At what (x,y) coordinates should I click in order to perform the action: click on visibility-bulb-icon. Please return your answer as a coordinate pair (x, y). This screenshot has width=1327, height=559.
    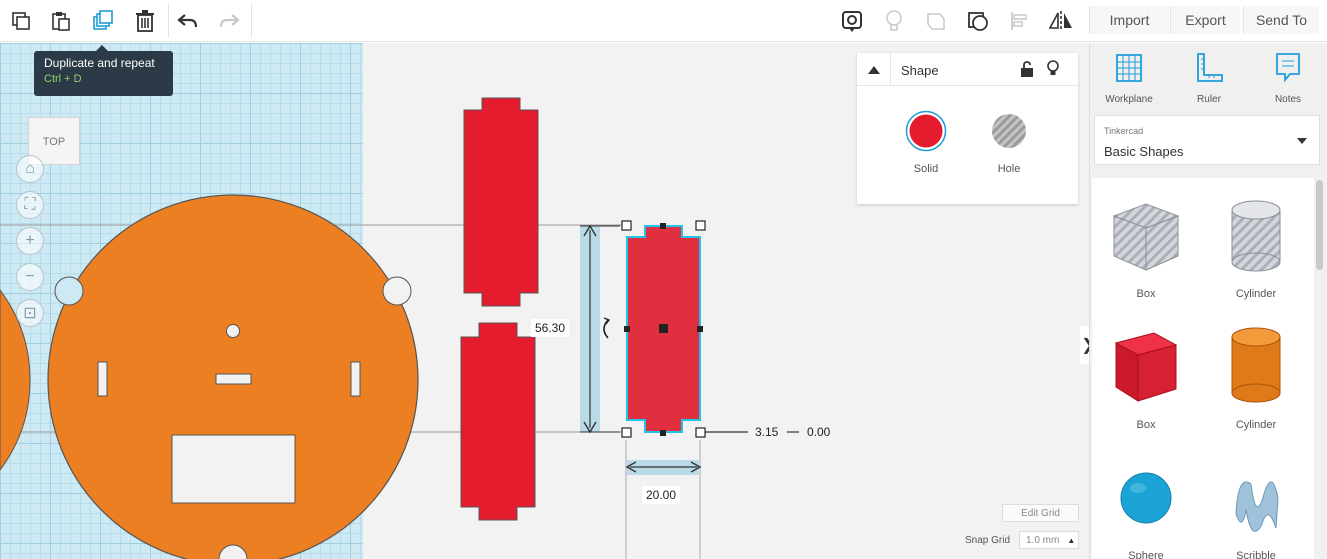
    Looking at the image, I should click on (1053, 71).